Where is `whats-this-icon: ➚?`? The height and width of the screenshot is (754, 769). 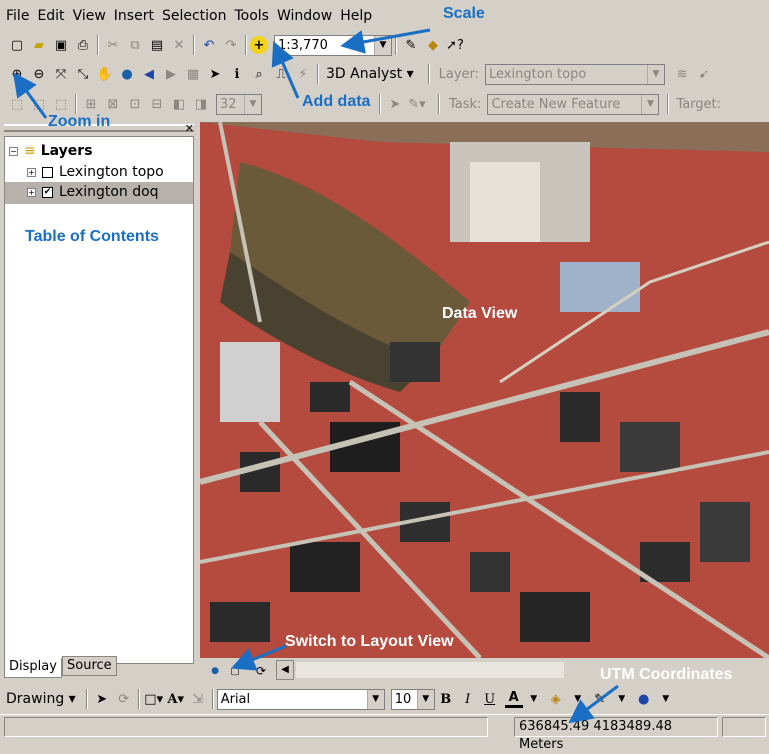 whats-this-icon: ➚? is located at coordinates (455, 45).